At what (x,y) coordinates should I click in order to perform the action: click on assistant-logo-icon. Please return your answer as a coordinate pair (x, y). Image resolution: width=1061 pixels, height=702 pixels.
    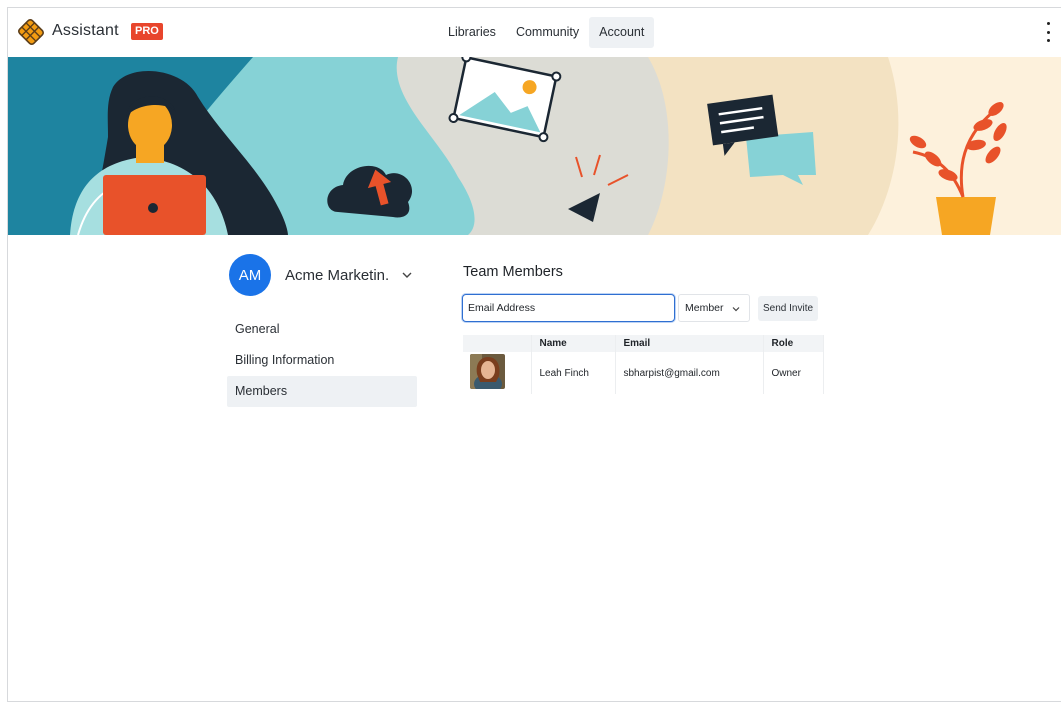
    Looking at the image, I should click on (31, 32).